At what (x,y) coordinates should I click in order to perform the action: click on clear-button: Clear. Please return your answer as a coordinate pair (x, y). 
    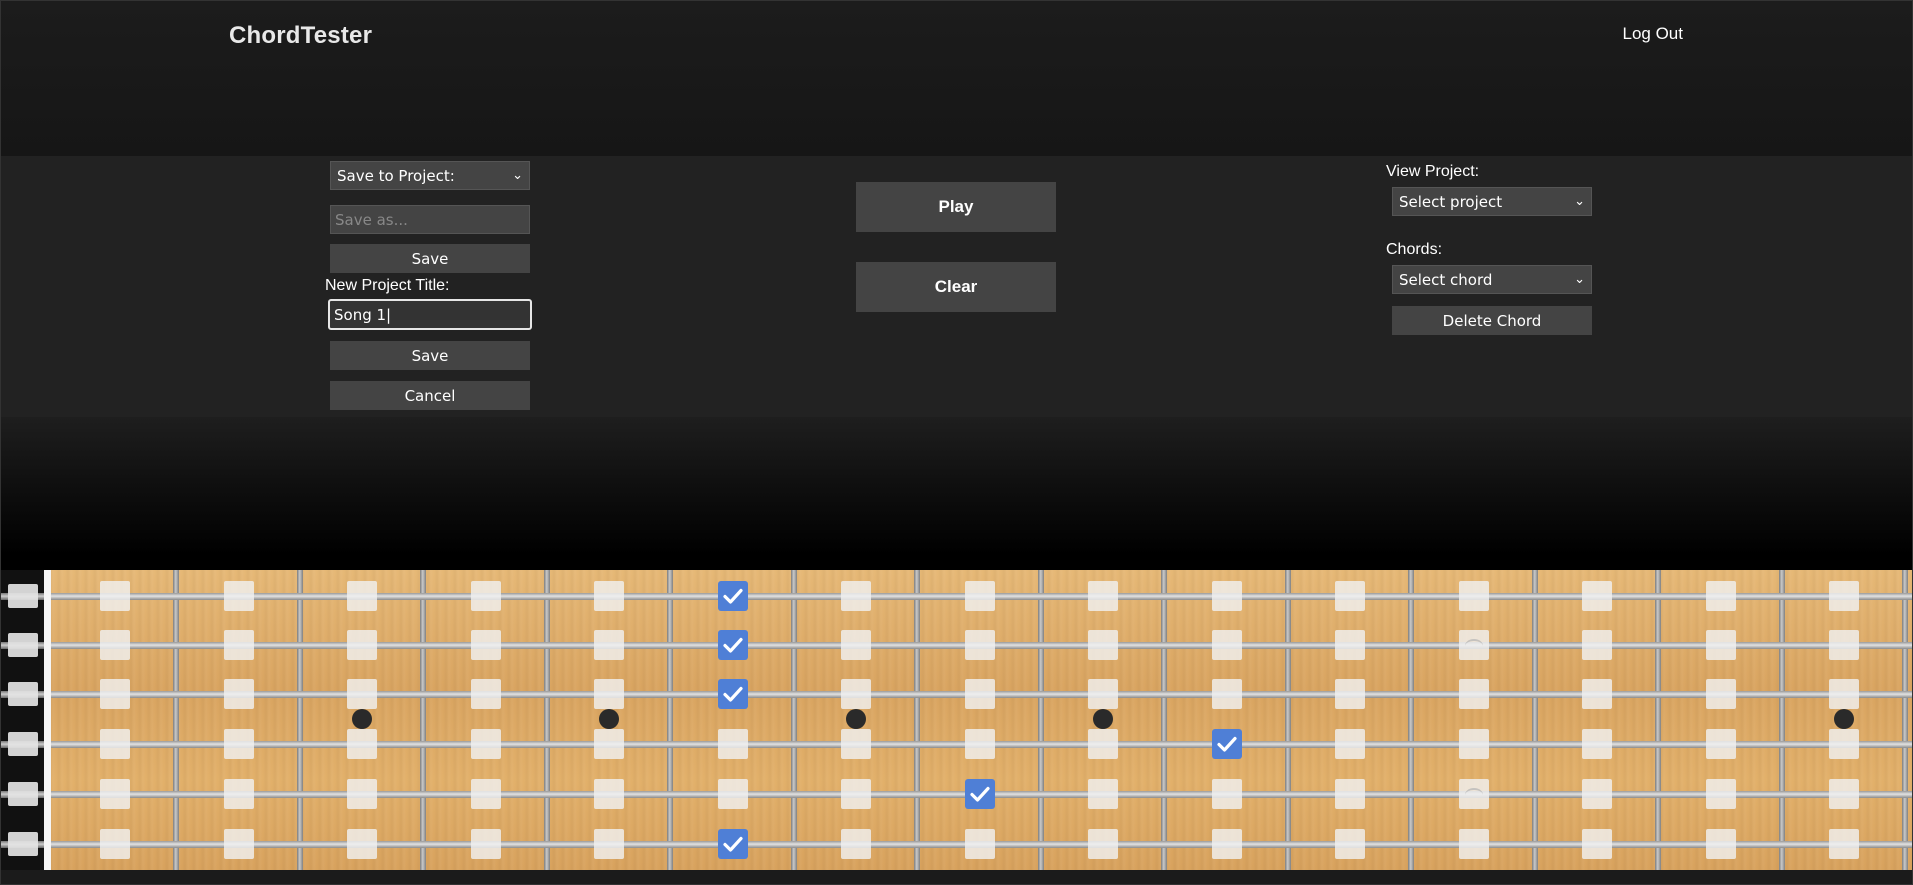
    Looking at the image, I should click on (956, 287).